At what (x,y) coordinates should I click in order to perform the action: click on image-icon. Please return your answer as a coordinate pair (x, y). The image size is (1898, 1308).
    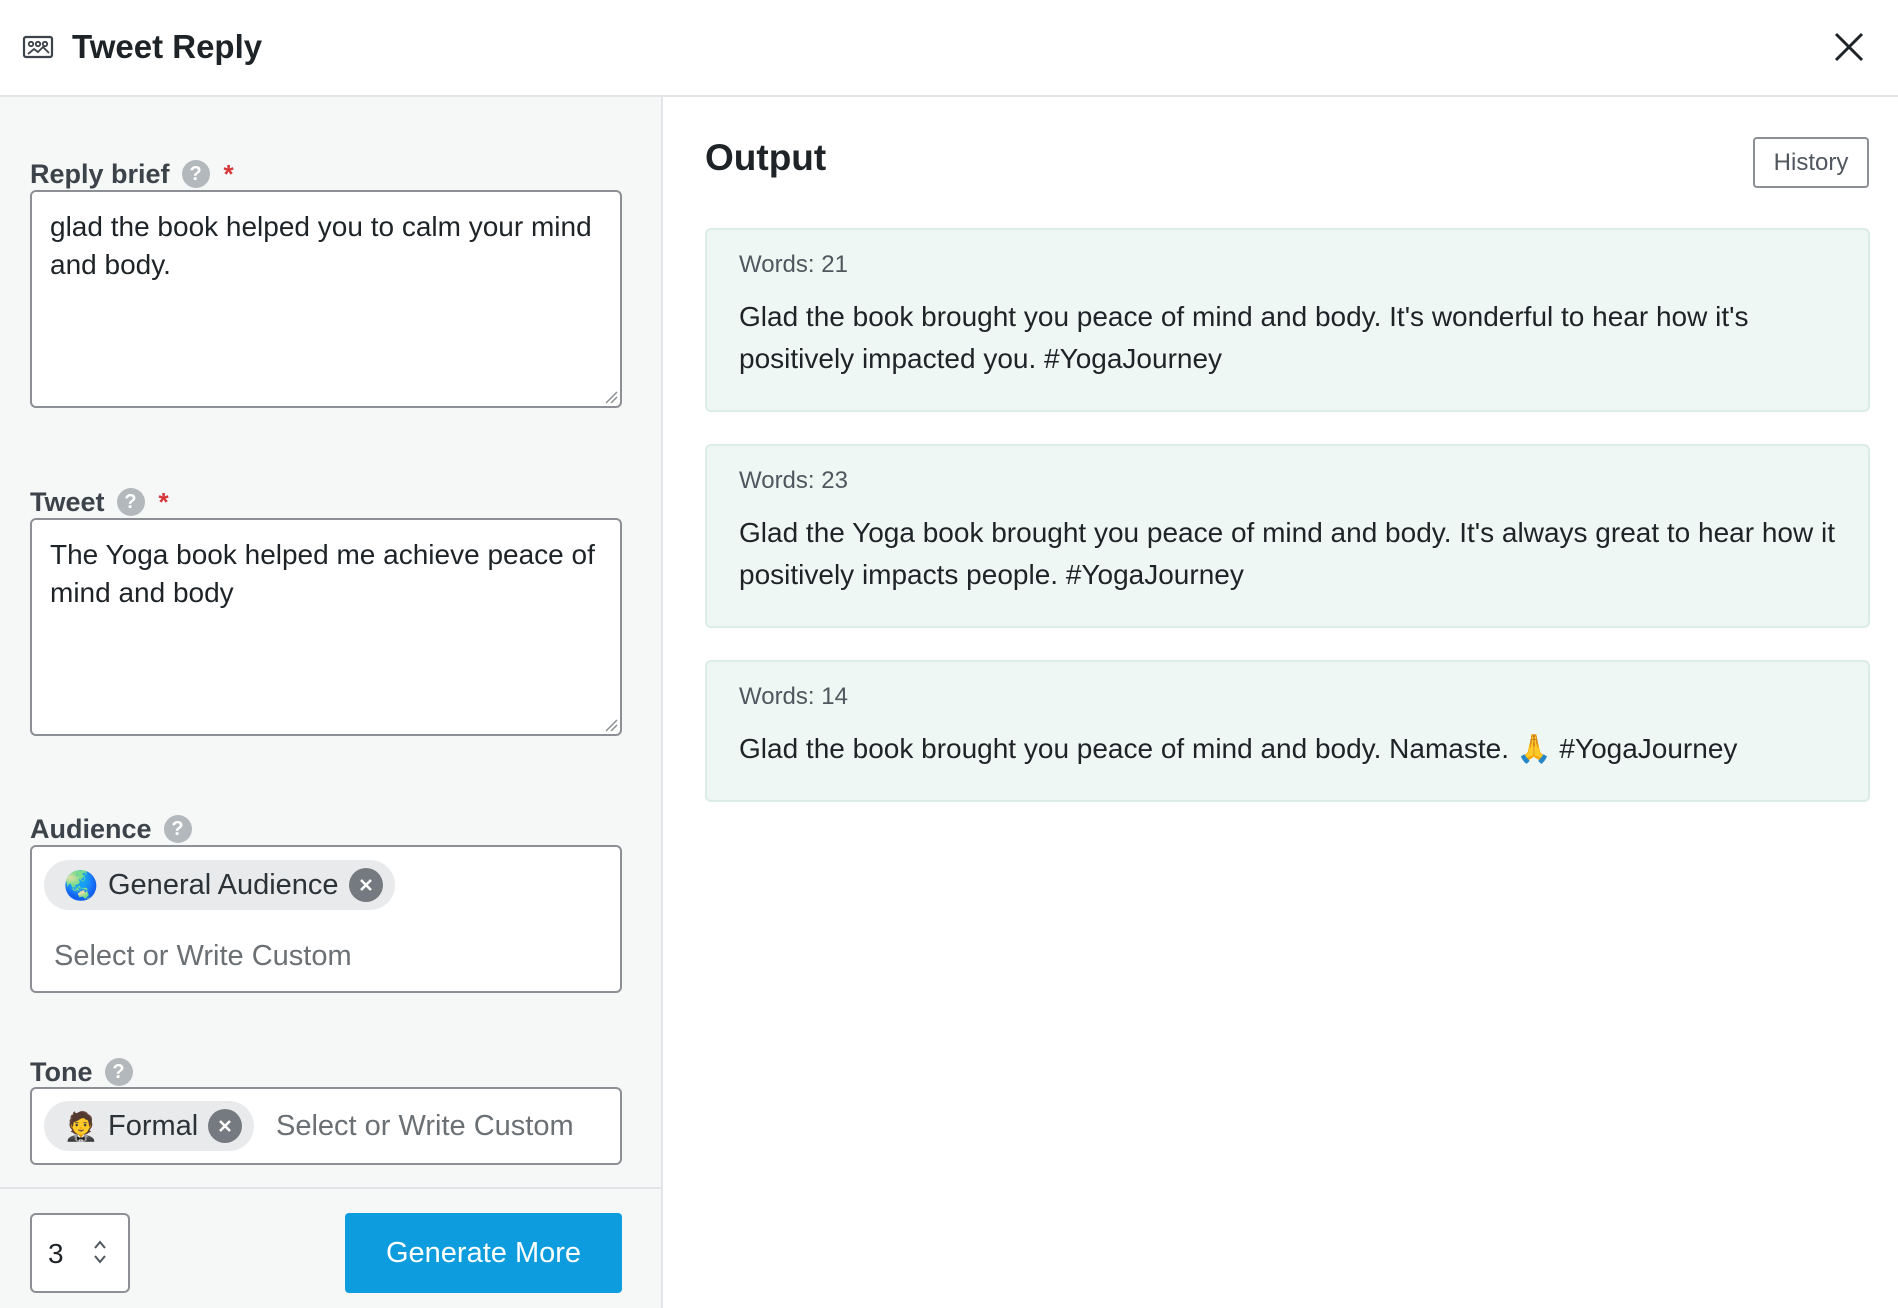
    Looking at the image, I should click on (38, 47).